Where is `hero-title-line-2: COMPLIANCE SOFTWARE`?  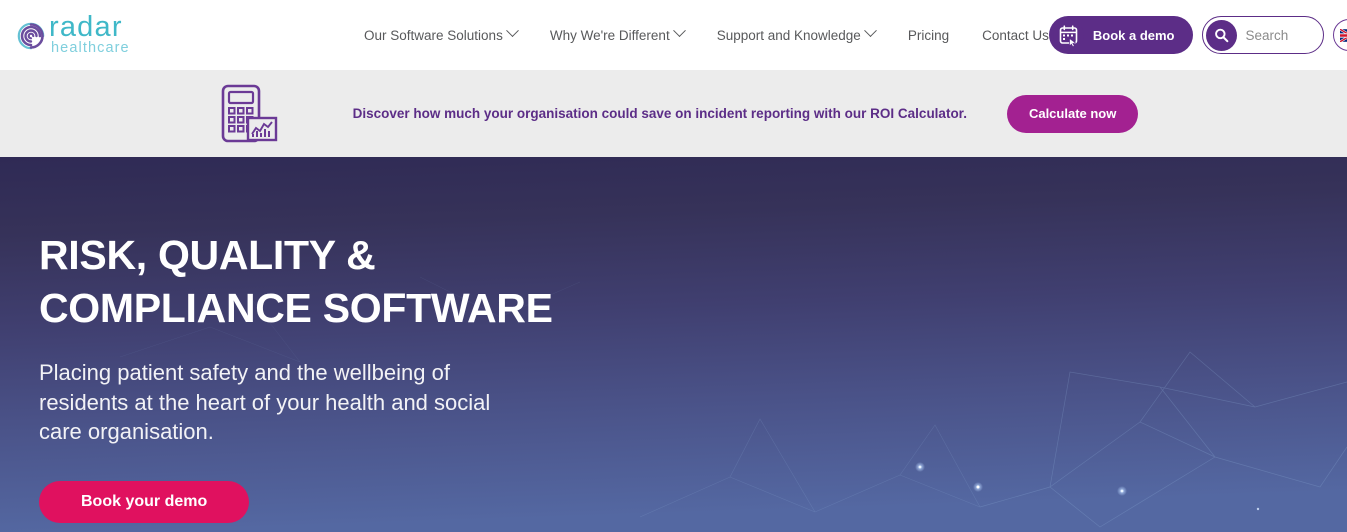 hero-title-line-2: COMPLIANCE SOFTWARE is located at coordinates (296, 308).